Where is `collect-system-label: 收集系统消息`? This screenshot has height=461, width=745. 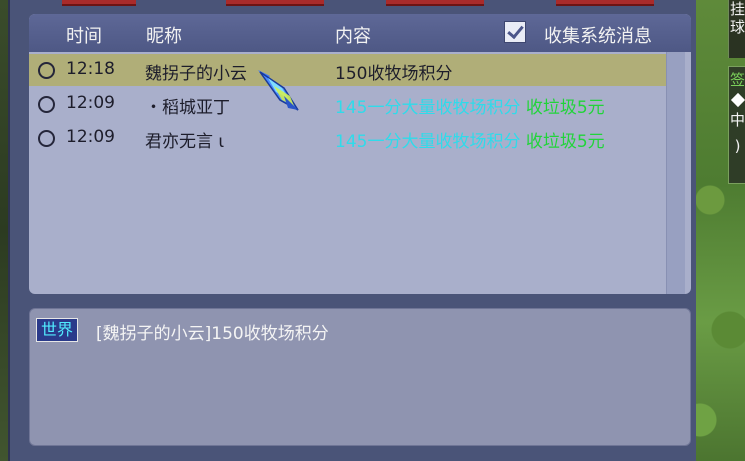 collect-system-label: 收集系统消息 is located at coordinates (598, 35).